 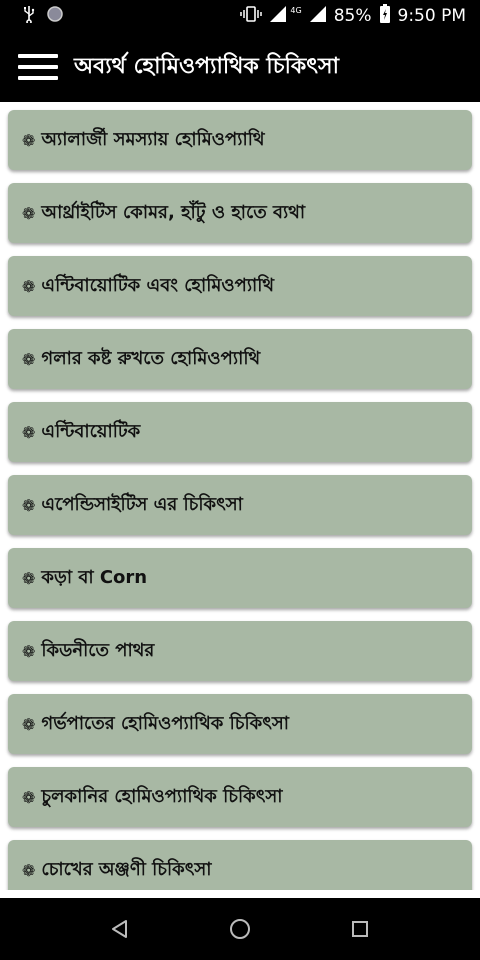 I want to click on list-item-label: কড়া বা Corn, so click(x=94, y=577).